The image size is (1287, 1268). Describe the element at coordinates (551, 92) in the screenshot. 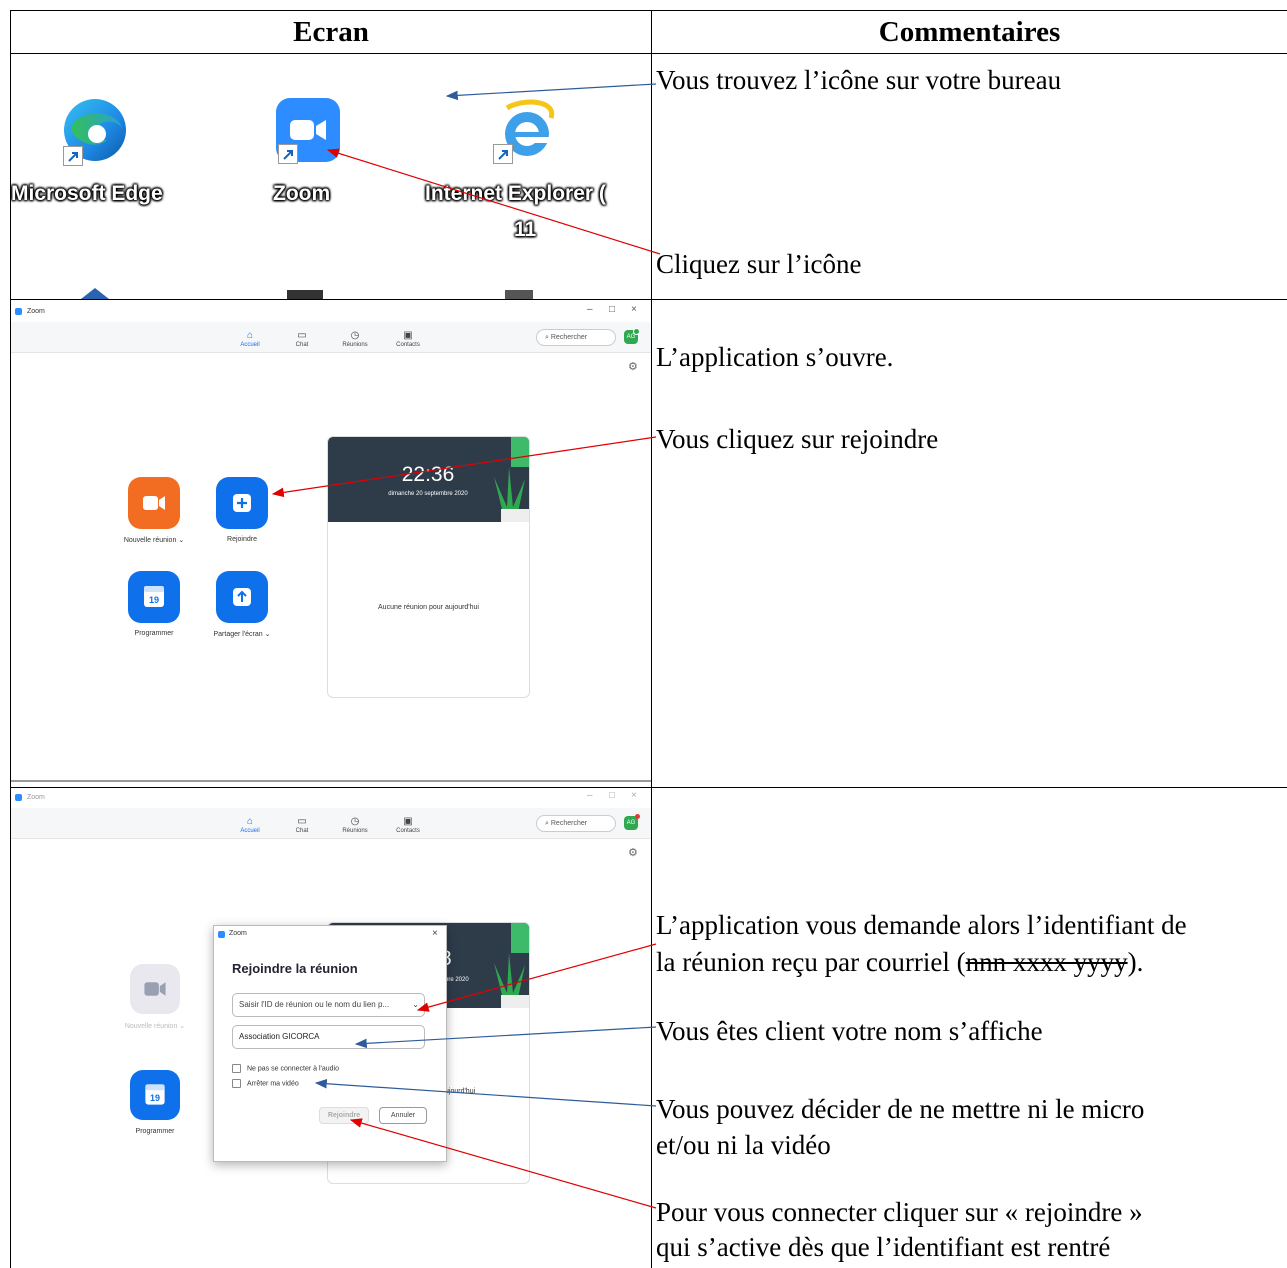

I see `arrow-to-desktop` at that location.